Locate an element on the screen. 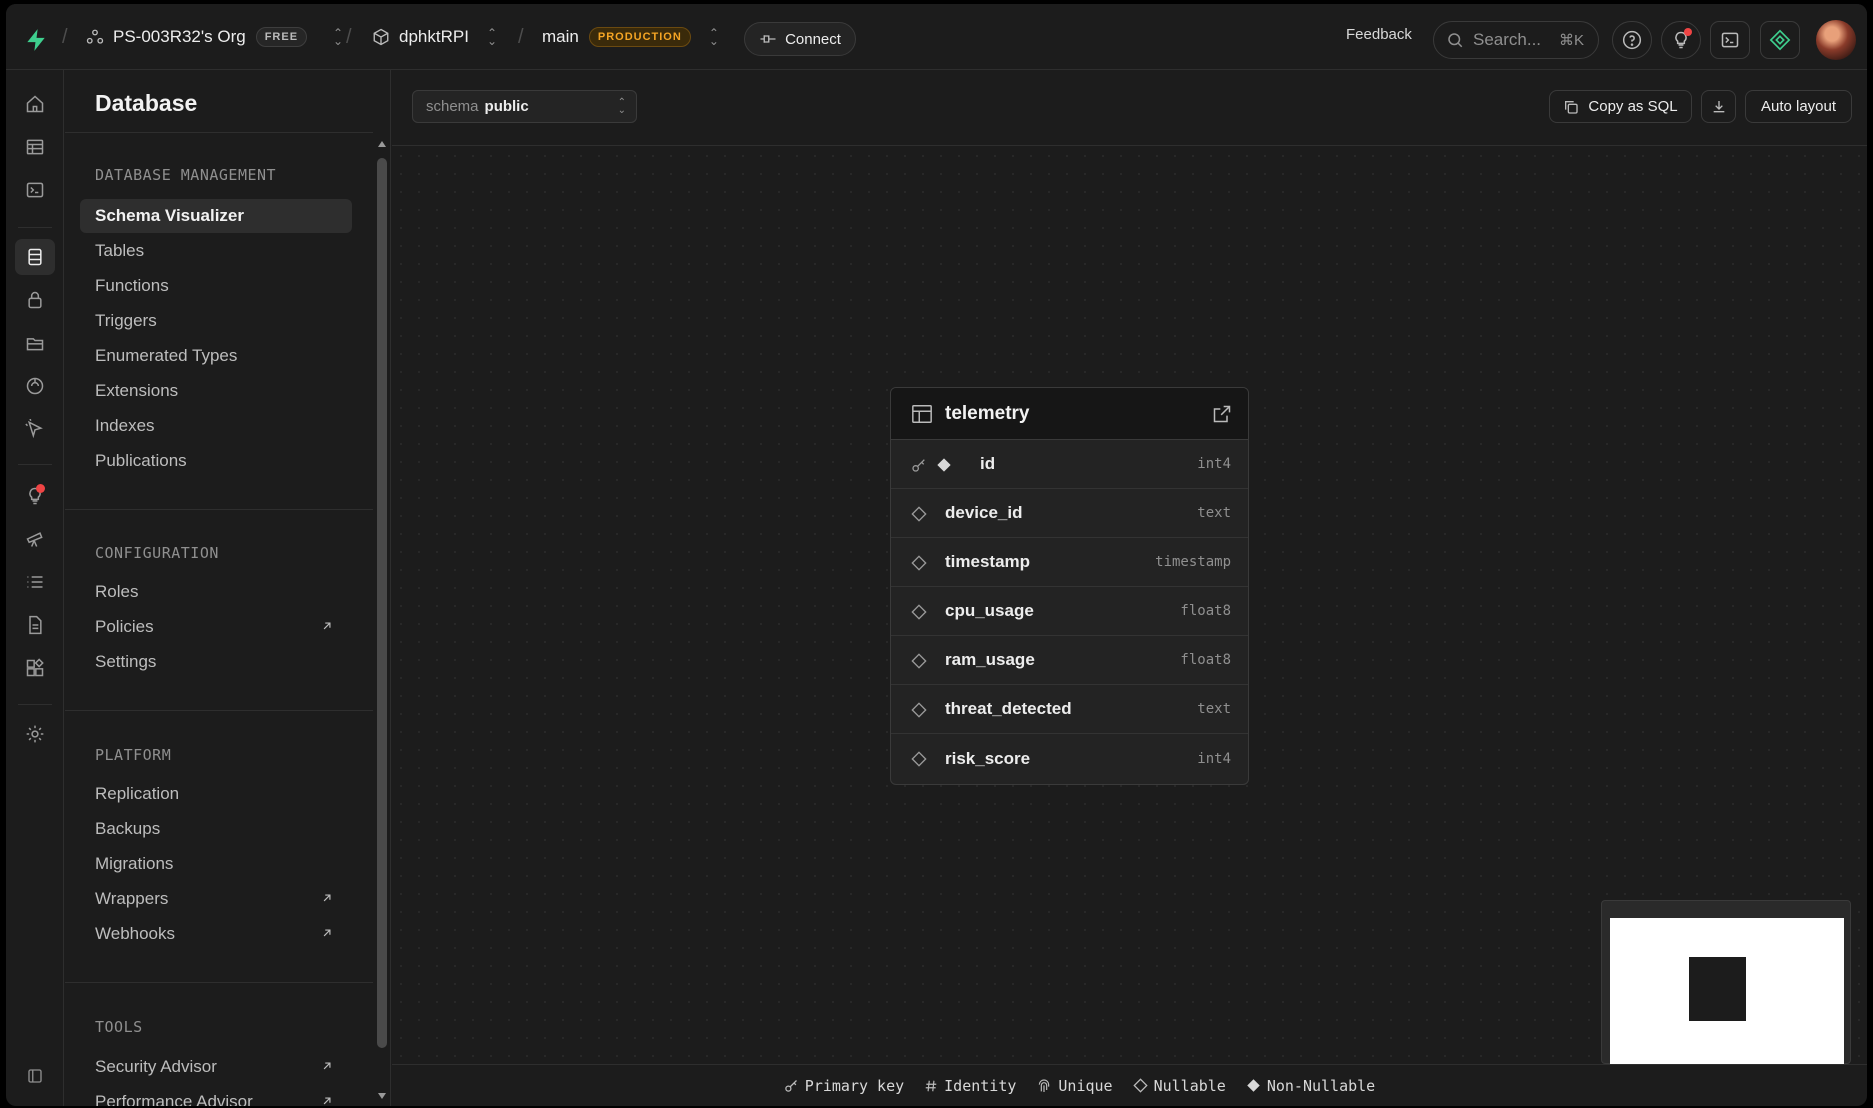  supabase-logo-icon is located at coordinates (36, 40).